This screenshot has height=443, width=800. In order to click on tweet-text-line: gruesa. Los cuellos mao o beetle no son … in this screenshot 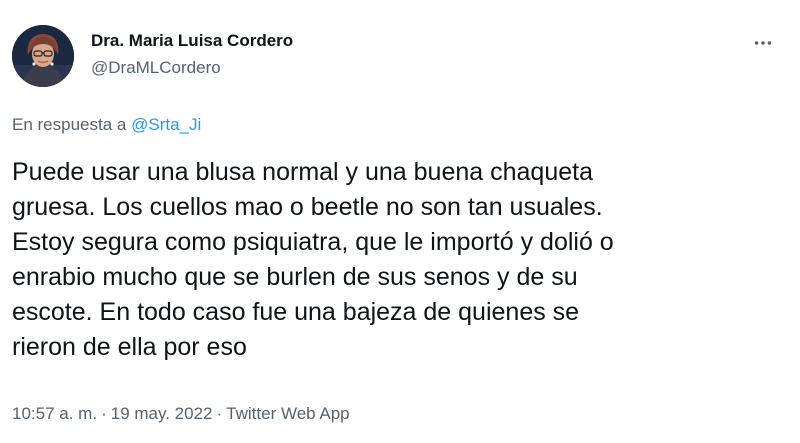, I will do `click(307, 207)`.